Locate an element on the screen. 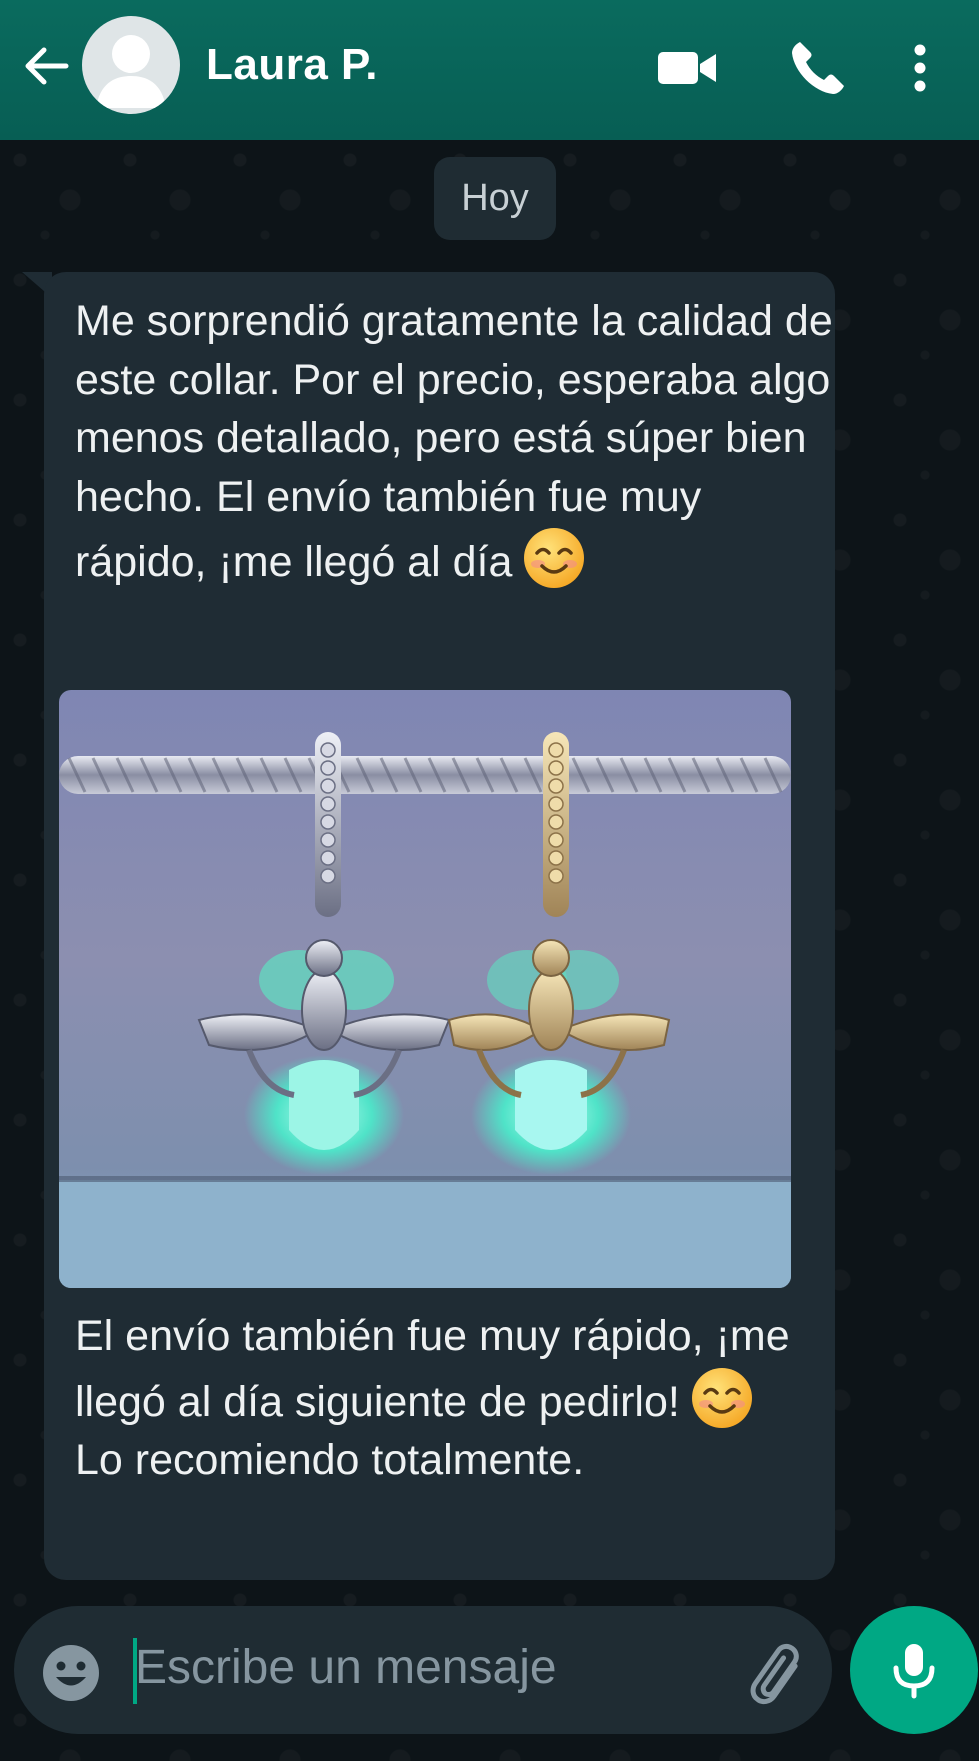 This screenshot has height=1761, width=979. date-chip: Hoy is located at coordinates (495, 198).